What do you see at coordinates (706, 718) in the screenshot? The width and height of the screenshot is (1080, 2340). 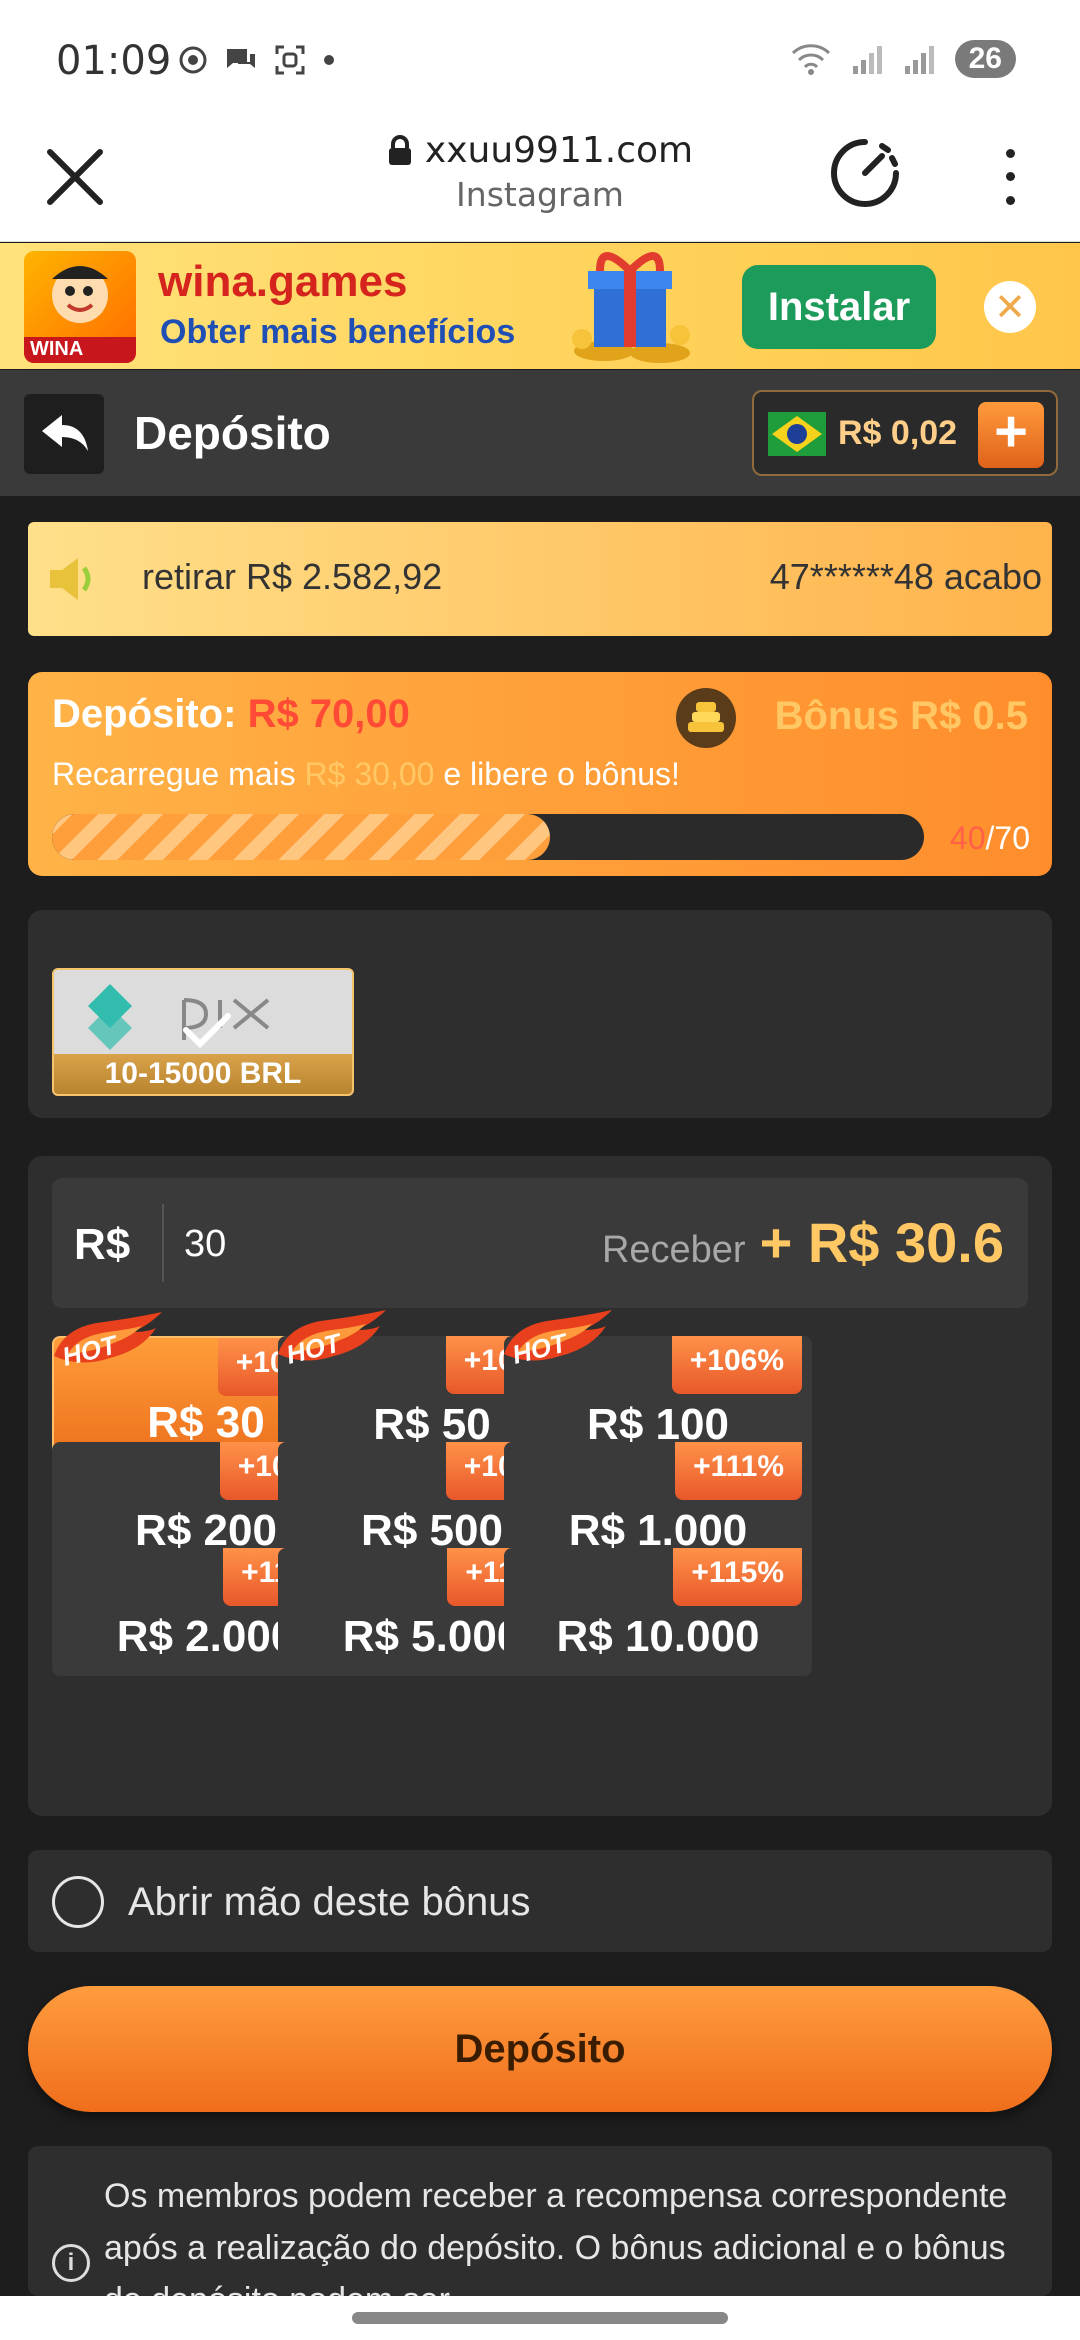 I see `coins-icon` at bounding box center [706, 718].